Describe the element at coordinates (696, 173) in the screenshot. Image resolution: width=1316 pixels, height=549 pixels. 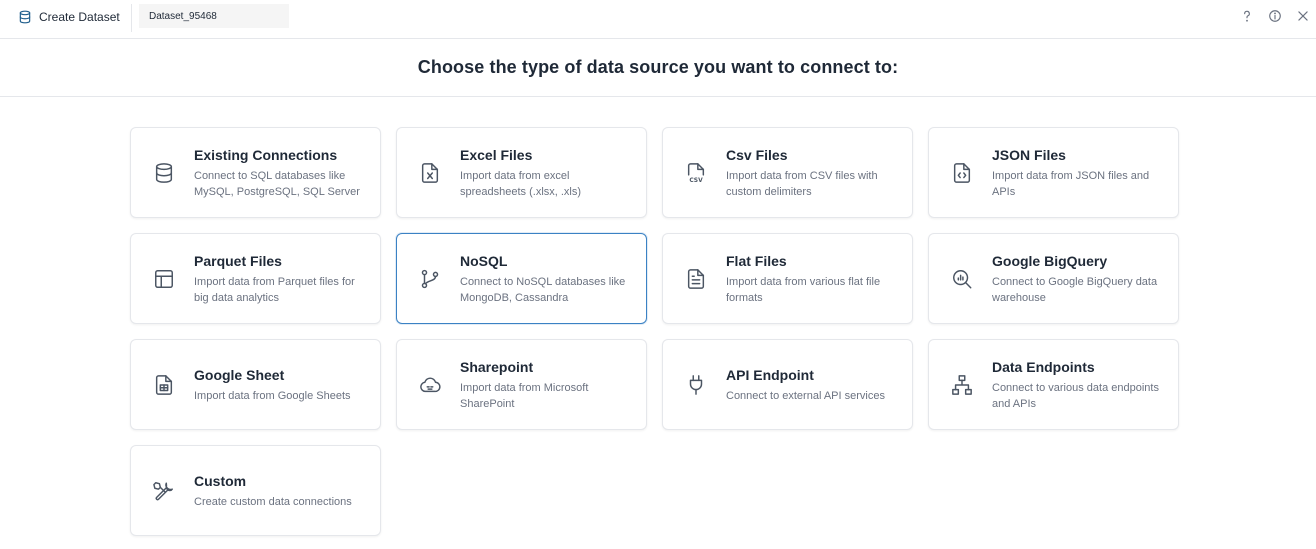
I see `csv-file-icon: CSV` at that location.